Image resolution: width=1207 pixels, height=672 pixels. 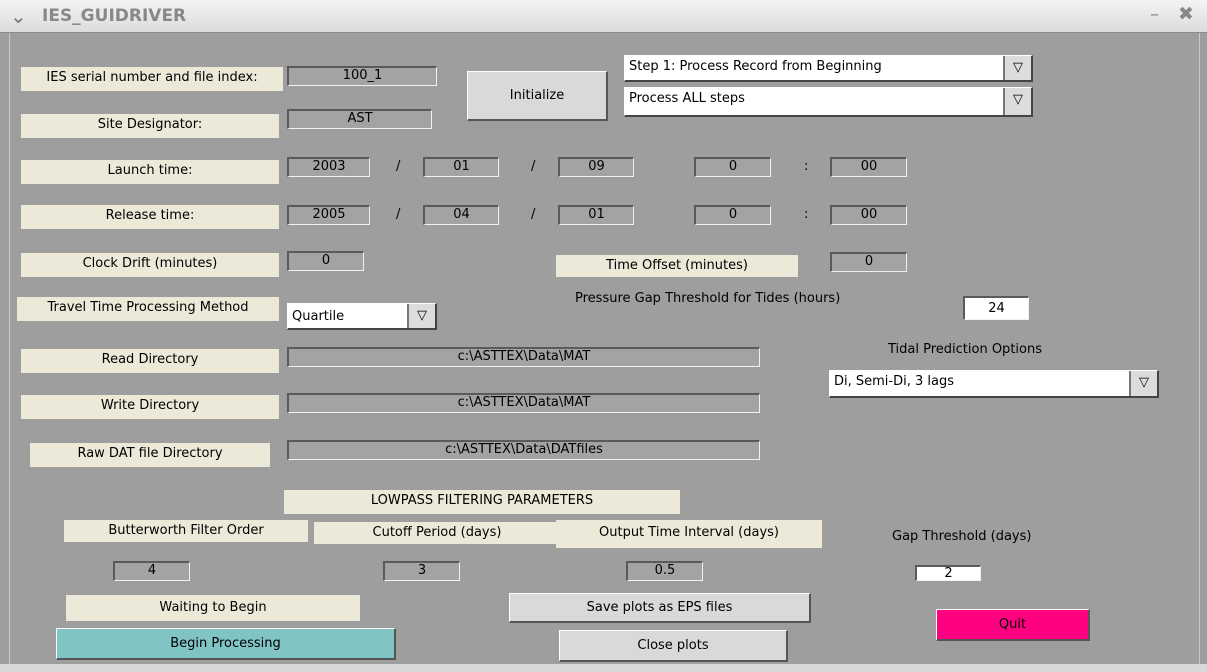 What do you see at coordinates (596, 167) in the screenshot?
I see `launch-day-field: 09` at bounding box center [596, 167].